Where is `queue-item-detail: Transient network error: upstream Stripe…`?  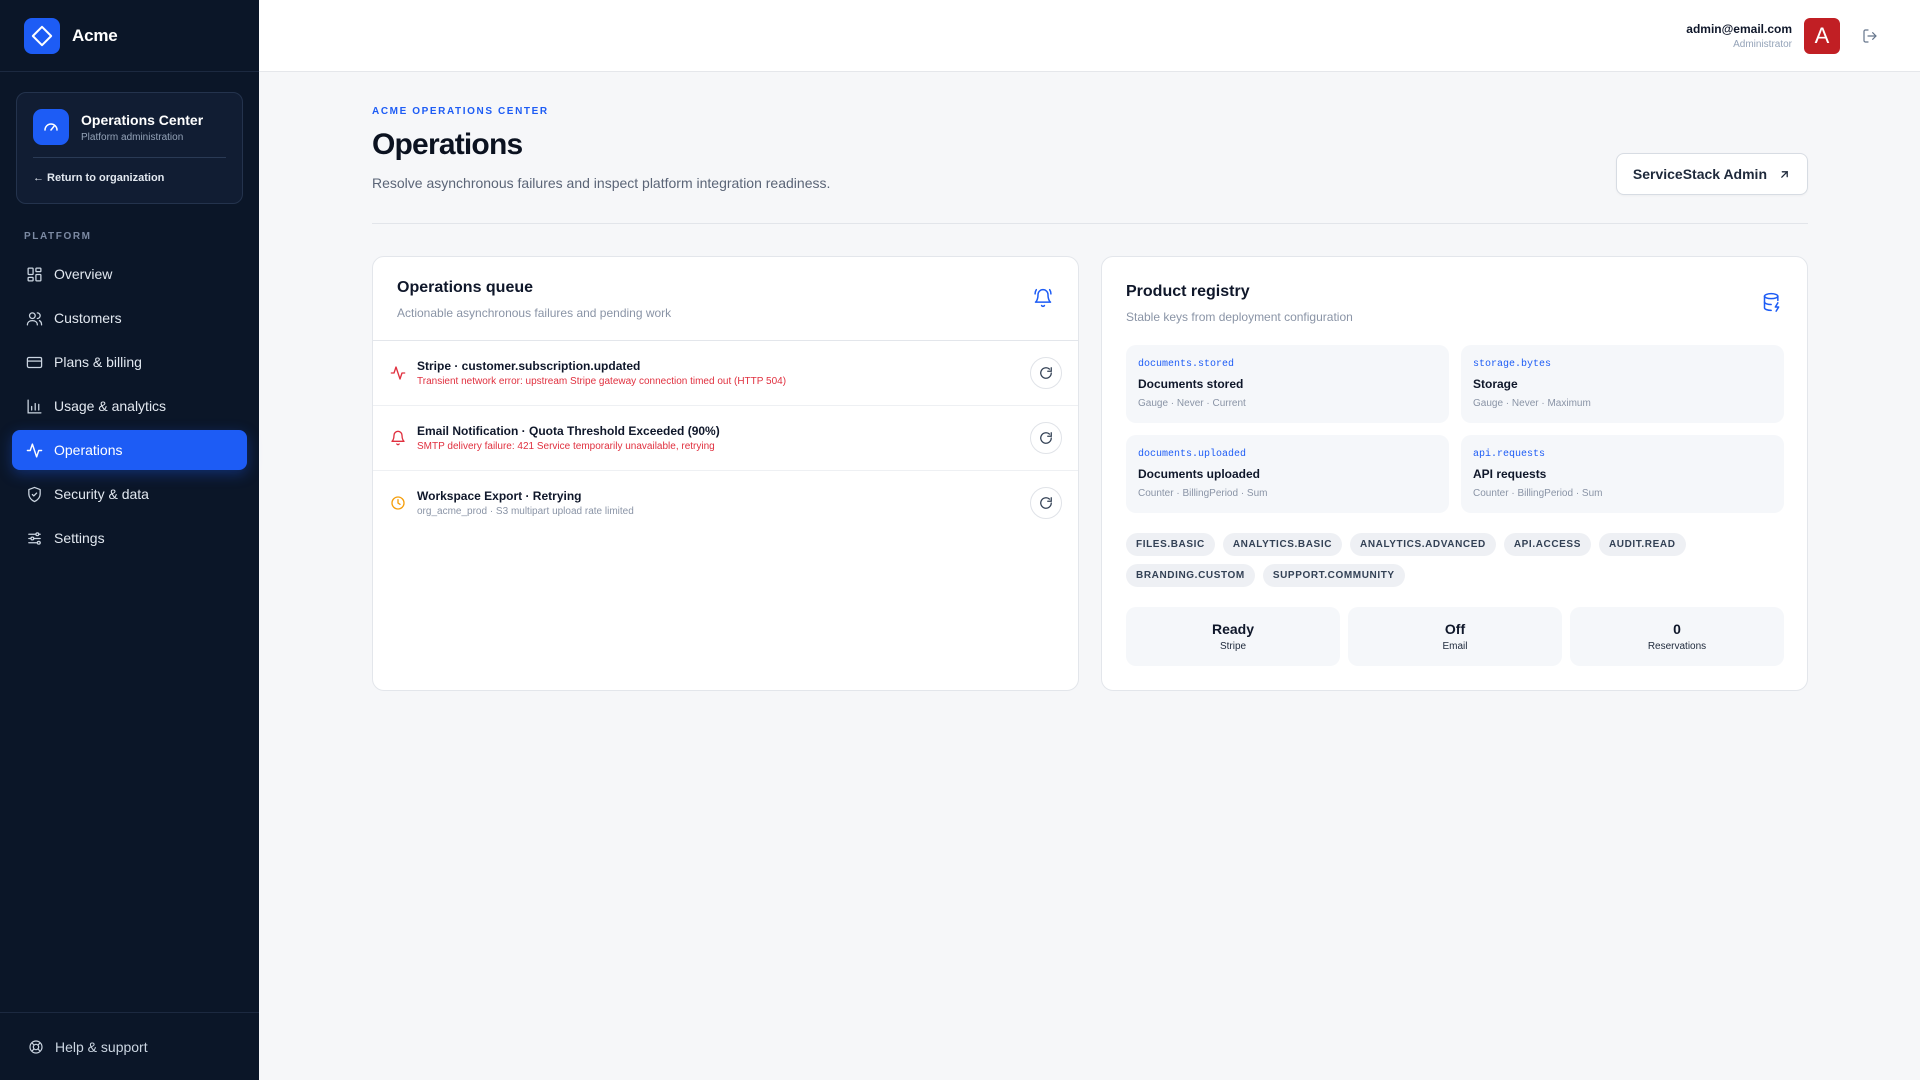 queue-item-detail: Transient network error: upstream Stripe… is located at coordinates (602, 381).